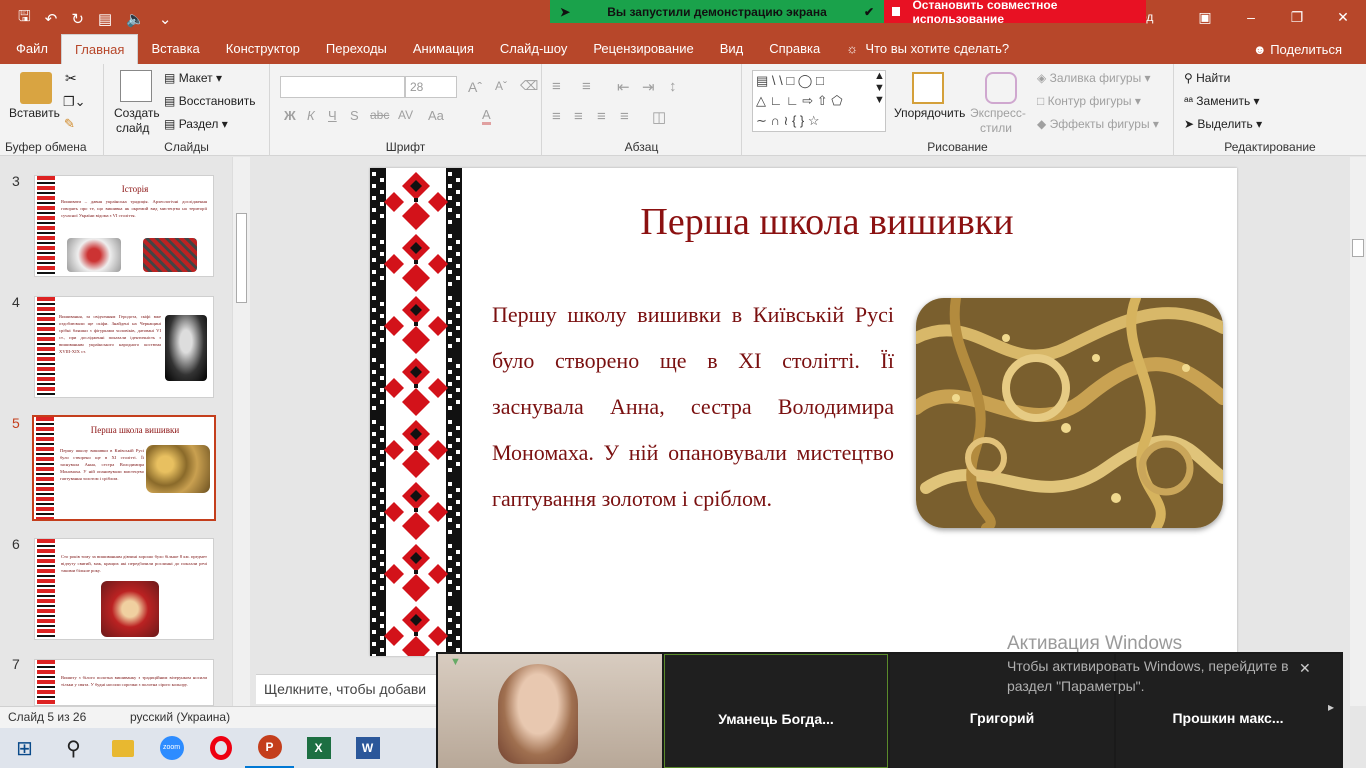 This screenshot has height=768, width=1366. Describe the element at coordinates (36, 88) in the screenshot. I see `paste-icon` at that location.